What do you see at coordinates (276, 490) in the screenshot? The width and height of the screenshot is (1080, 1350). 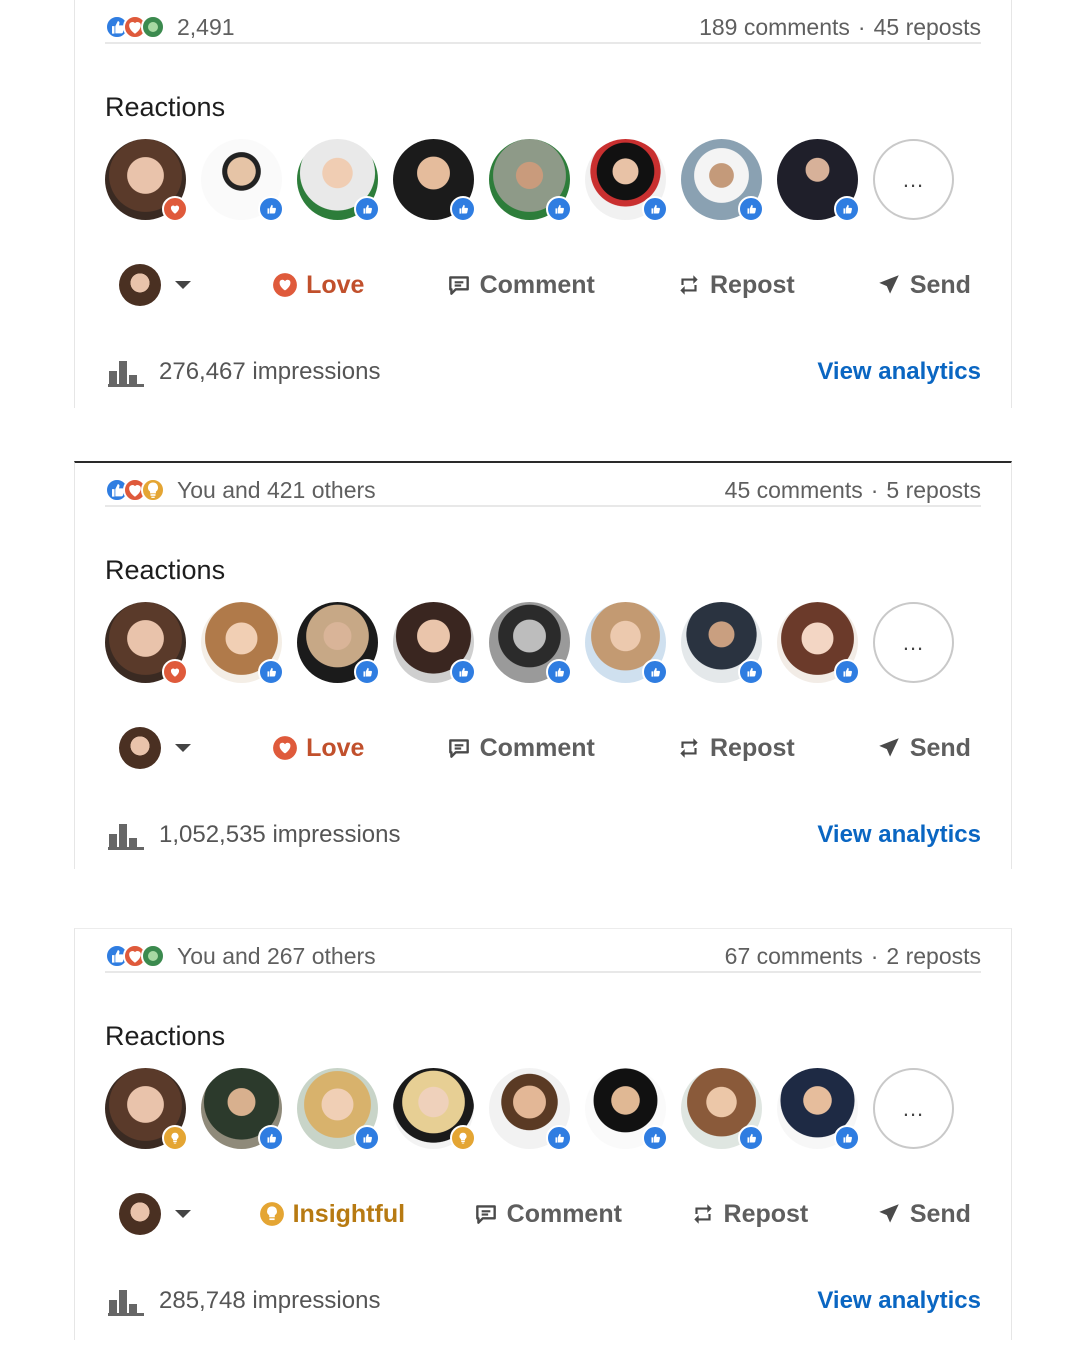 I see `reaction-count: You and 421 others` at bounding box center [276, 490].